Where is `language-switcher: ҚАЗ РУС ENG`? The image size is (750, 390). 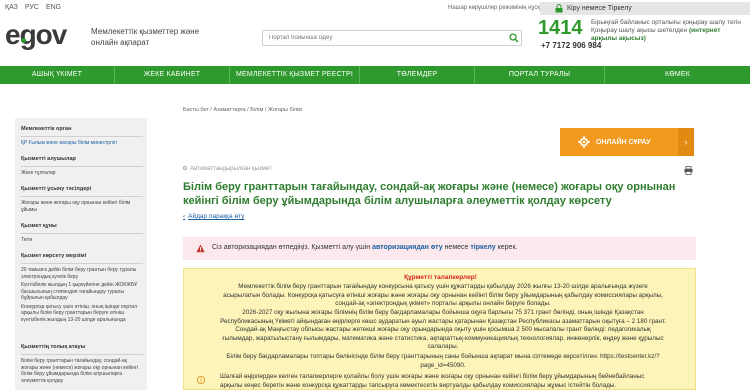
language-switcher: ҚАЗ РУС ENG is located at coordinates (36, 7).